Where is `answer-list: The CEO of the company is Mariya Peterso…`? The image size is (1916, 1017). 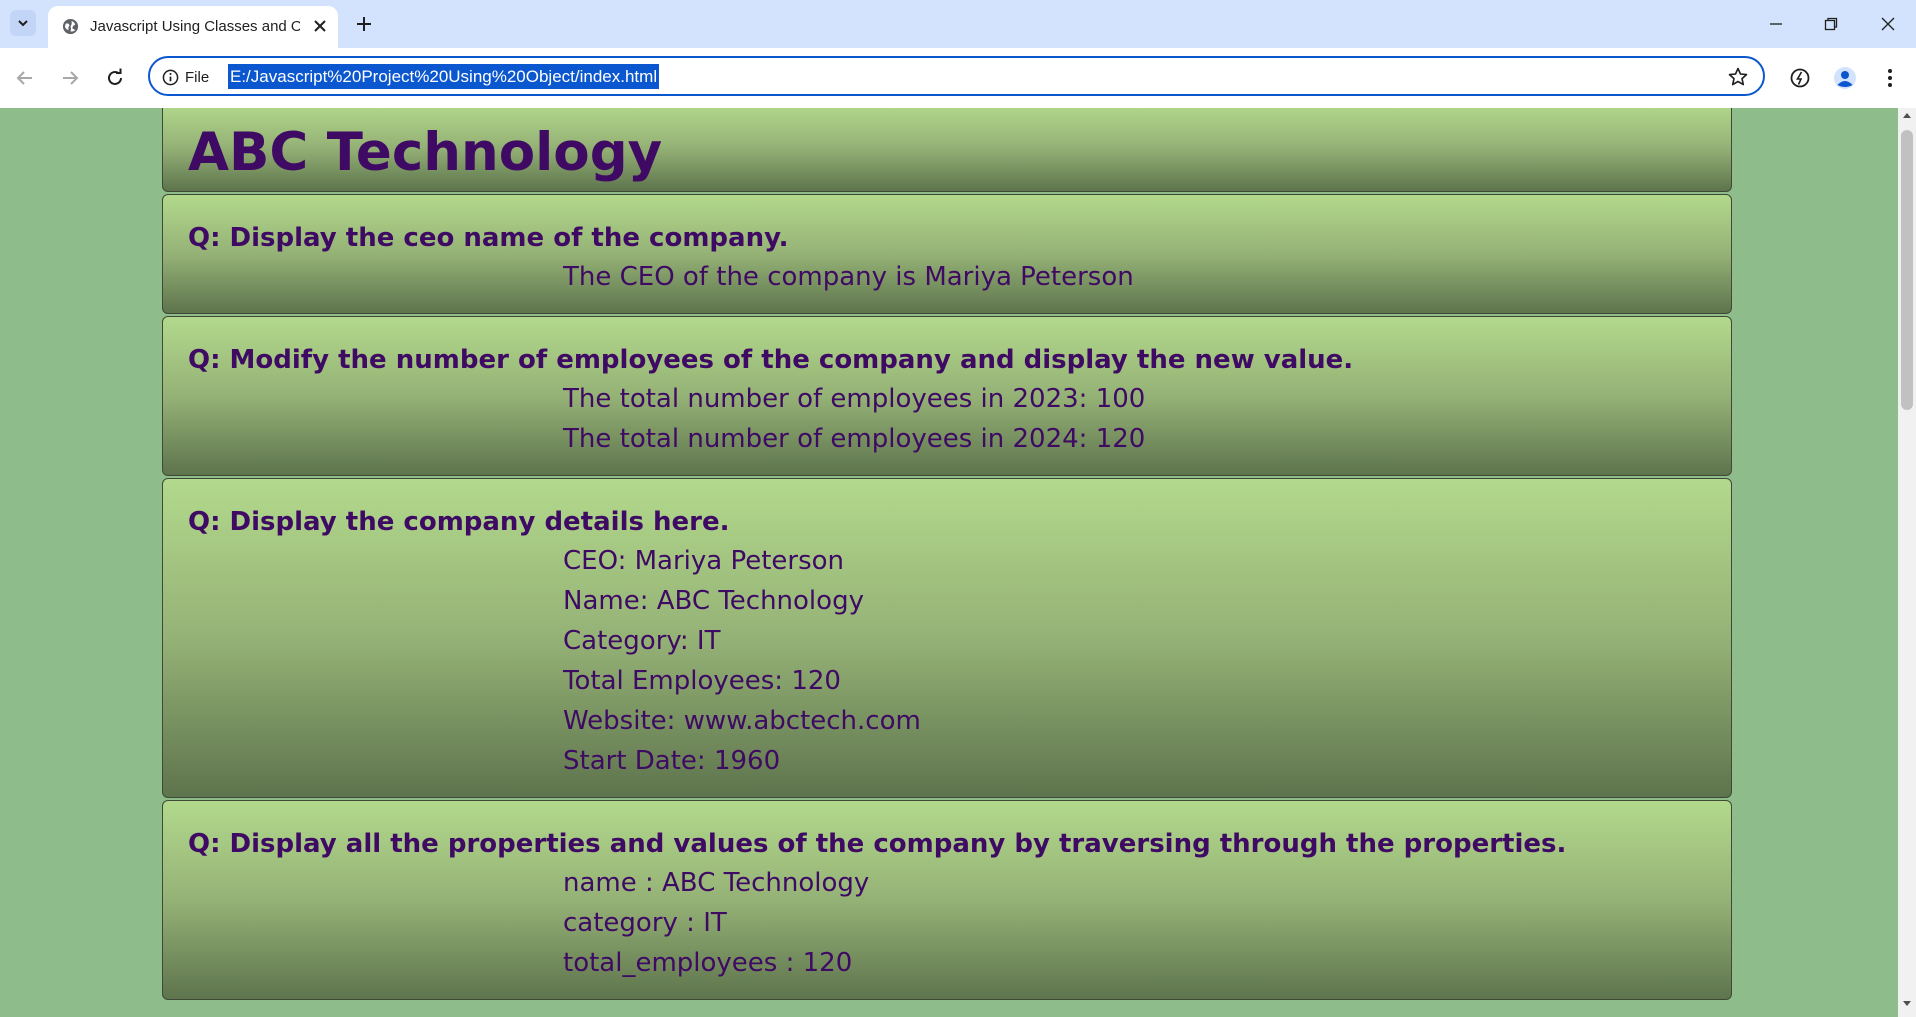
answer-list: The CEO of the company is Mariya Peterso… is located at coordinates (947, 283).